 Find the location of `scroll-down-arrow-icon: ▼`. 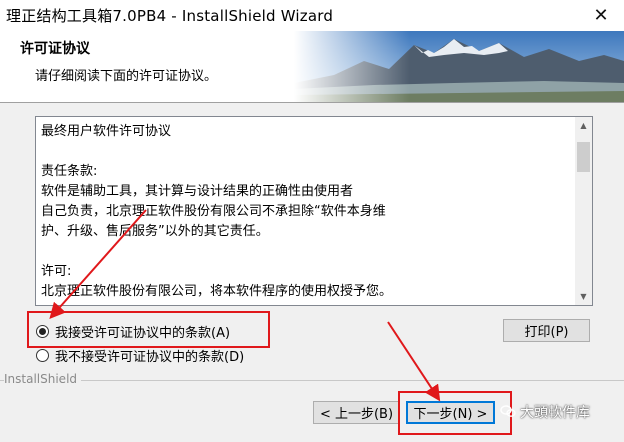

scroll-down-arrow-icon: ▼ is located at coordinates (583, 296).